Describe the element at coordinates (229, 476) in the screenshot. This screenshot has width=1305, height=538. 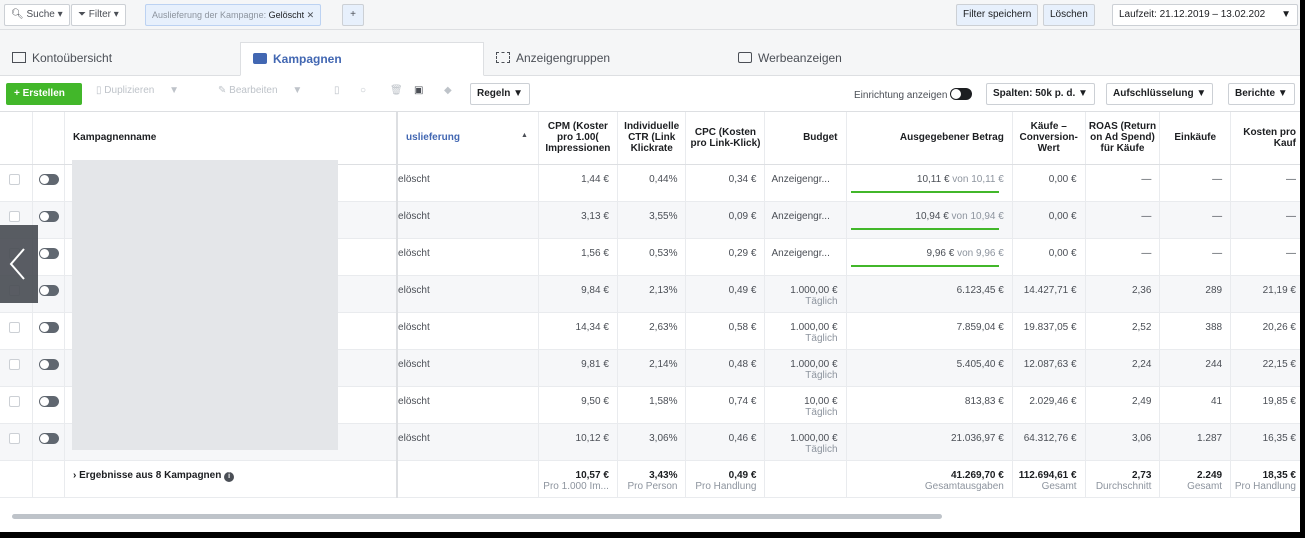
I see `info-icon: i` at that location.